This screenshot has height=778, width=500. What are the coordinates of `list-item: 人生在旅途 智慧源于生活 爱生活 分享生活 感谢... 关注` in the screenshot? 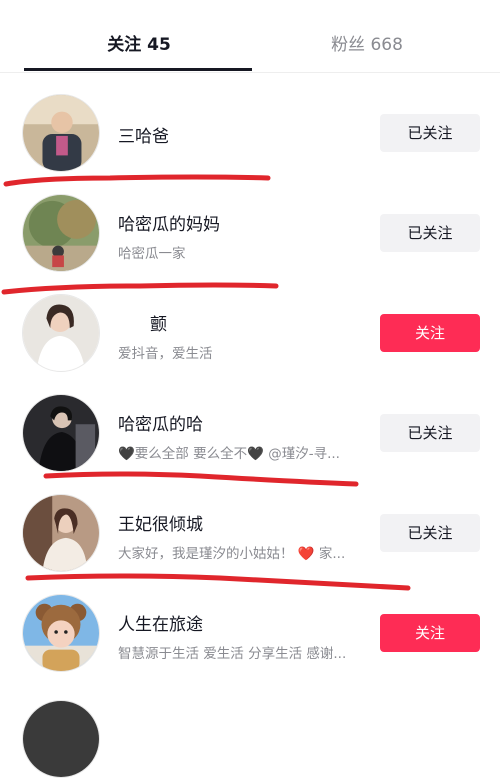 It's located at (250, 624).